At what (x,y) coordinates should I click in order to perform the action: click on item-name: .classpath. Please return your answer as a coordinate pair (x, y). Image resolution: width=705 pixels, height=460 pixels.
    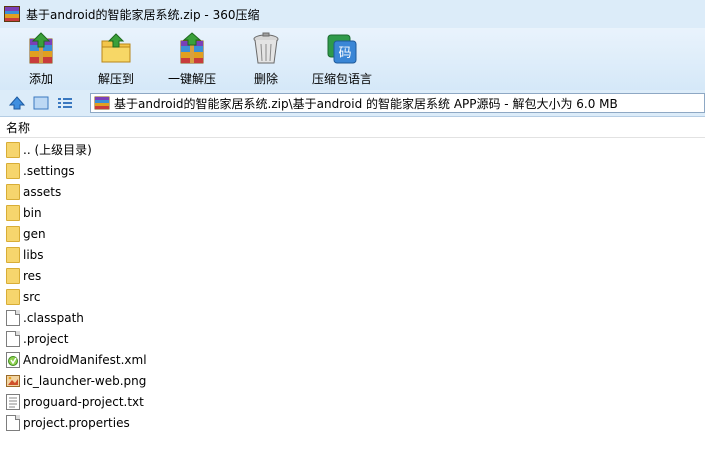
    Looking at the image, I should click on (53, 317).